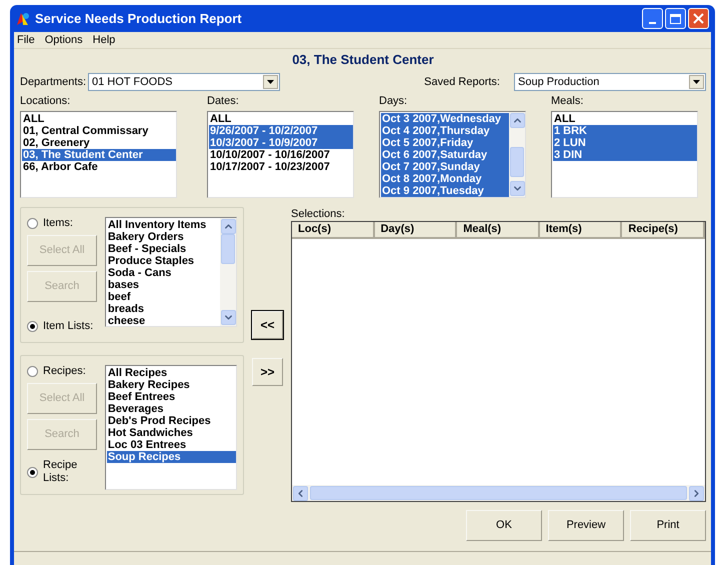 This screenshot has width=719, height=565. I want to click on list-label: Locations:, so click(46, 101).